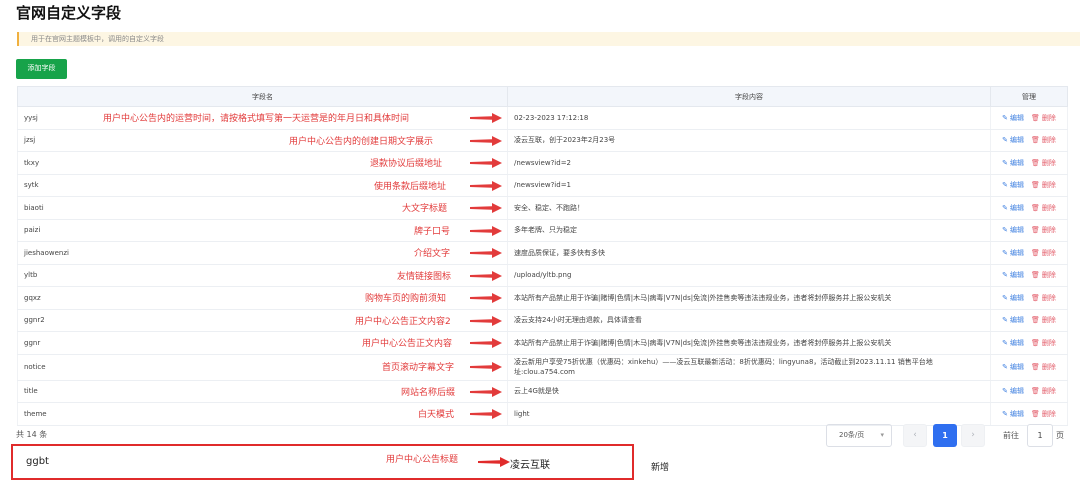  I want to click on field-value-cell: 多年老牌、只为稳定, so click(749, 230).